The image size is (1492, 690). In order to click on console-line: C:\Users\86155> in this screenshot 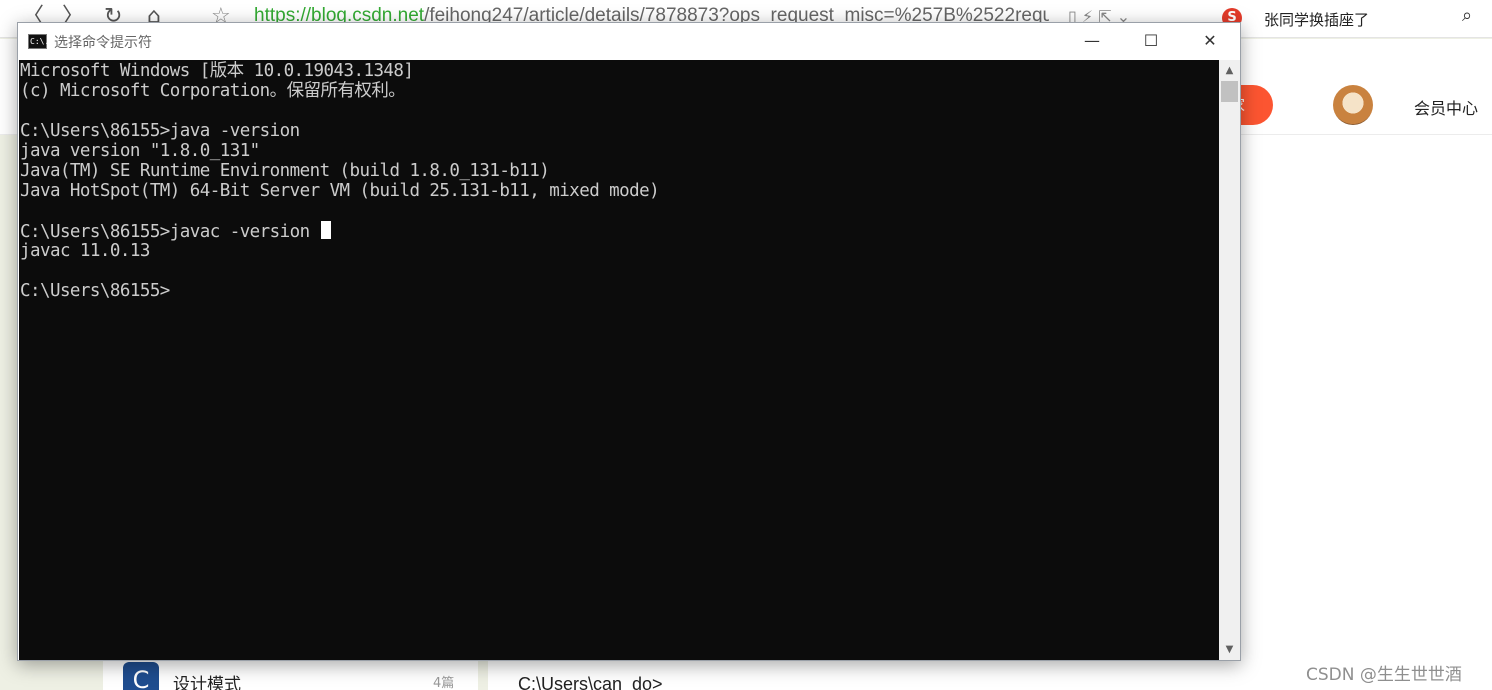, I will do `click(95, 291)`.